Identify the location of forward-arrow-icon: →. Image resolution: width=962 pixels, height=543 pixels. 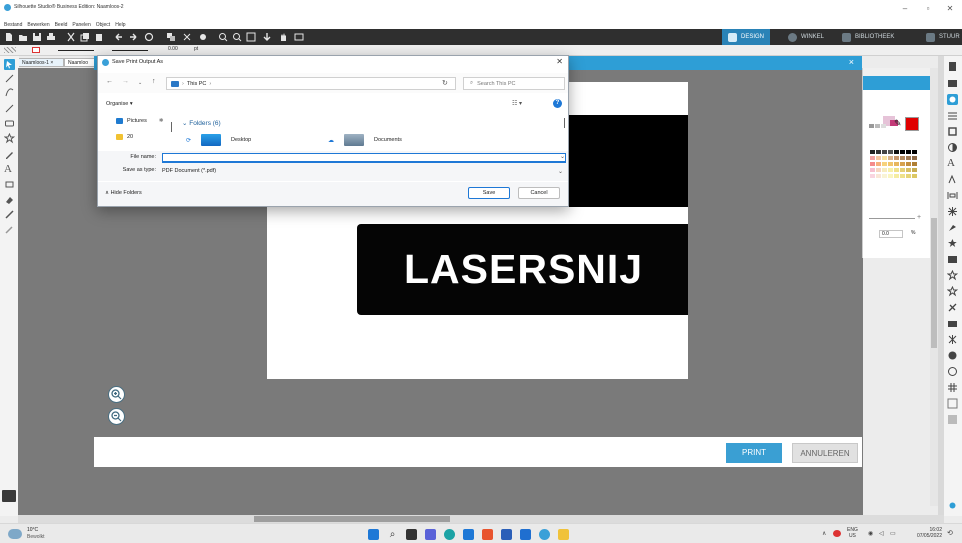
(125, 81).